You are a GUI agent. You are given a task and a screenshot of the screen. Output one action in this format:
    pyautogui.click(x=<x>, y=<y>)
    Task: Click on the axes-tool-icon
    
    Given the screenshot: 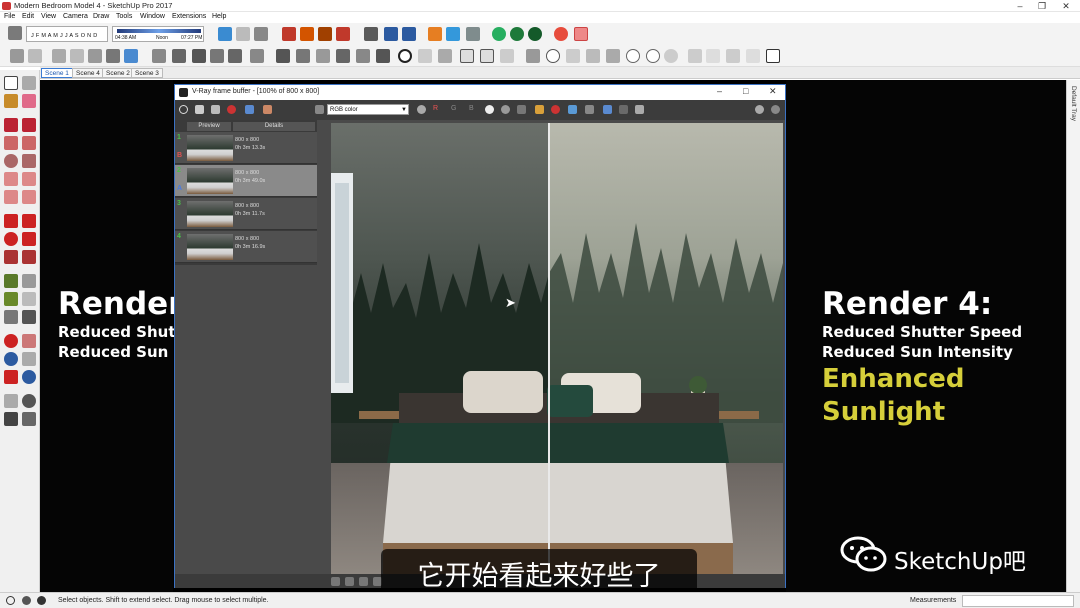 What is the action you would take?
    pyautogui.click(x=11, y=317)
    